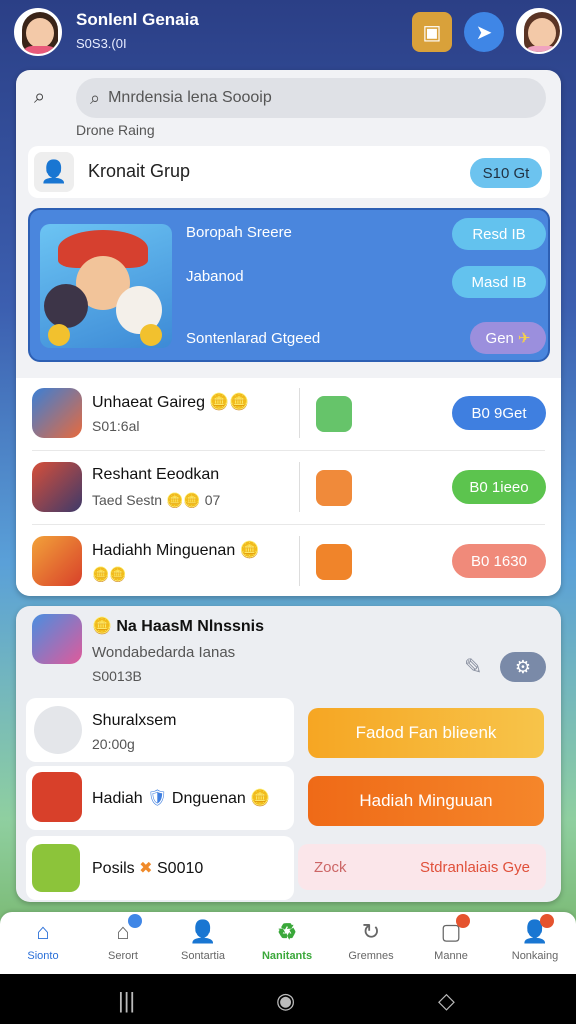  What do you see at coordinates (57, 639) in the screenshot?
I see `rewards-thumb` at bounding box center [57, 639].